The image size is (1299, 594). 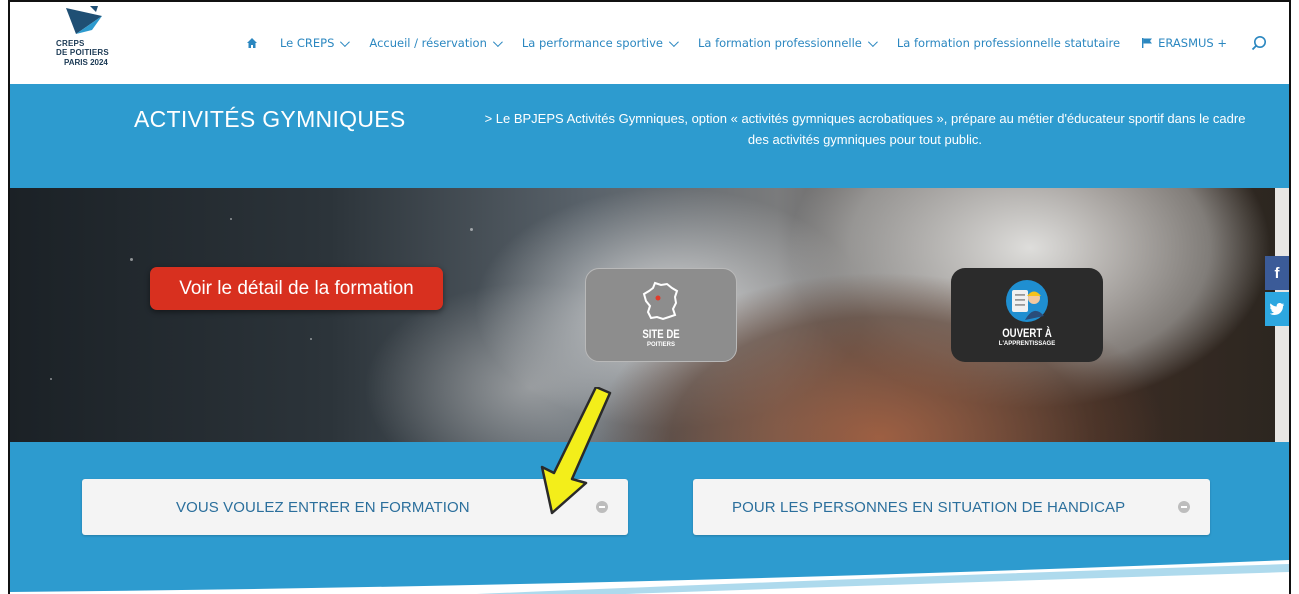 What do you see at coordinates (660, 345) in the screenshot?
I see `badge-site-subtitle: POITIERS` at bounding box center [660, 345].